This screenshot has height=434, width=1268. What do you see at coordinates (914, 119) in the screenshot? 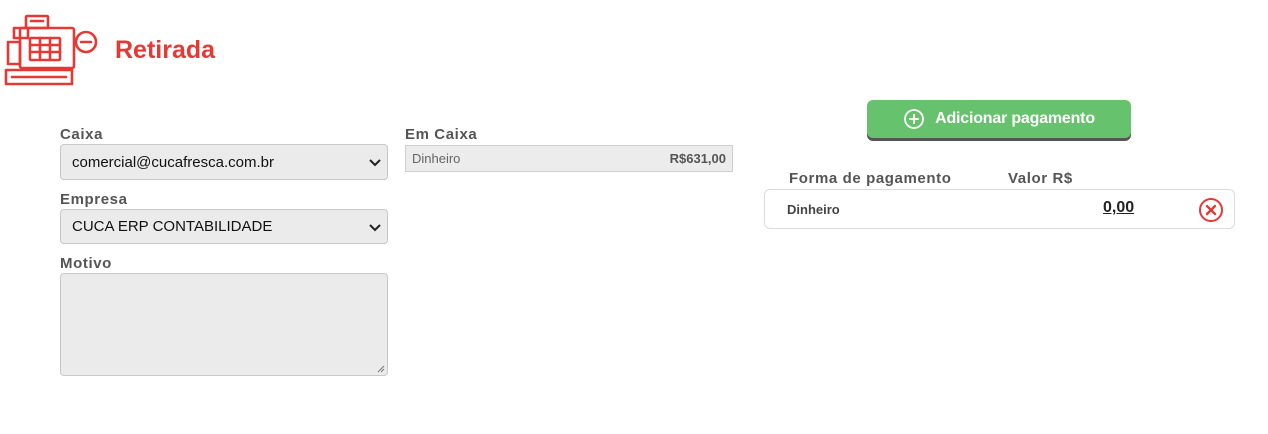
I see `plus-circle-icon` at bounding box center [914, 119].